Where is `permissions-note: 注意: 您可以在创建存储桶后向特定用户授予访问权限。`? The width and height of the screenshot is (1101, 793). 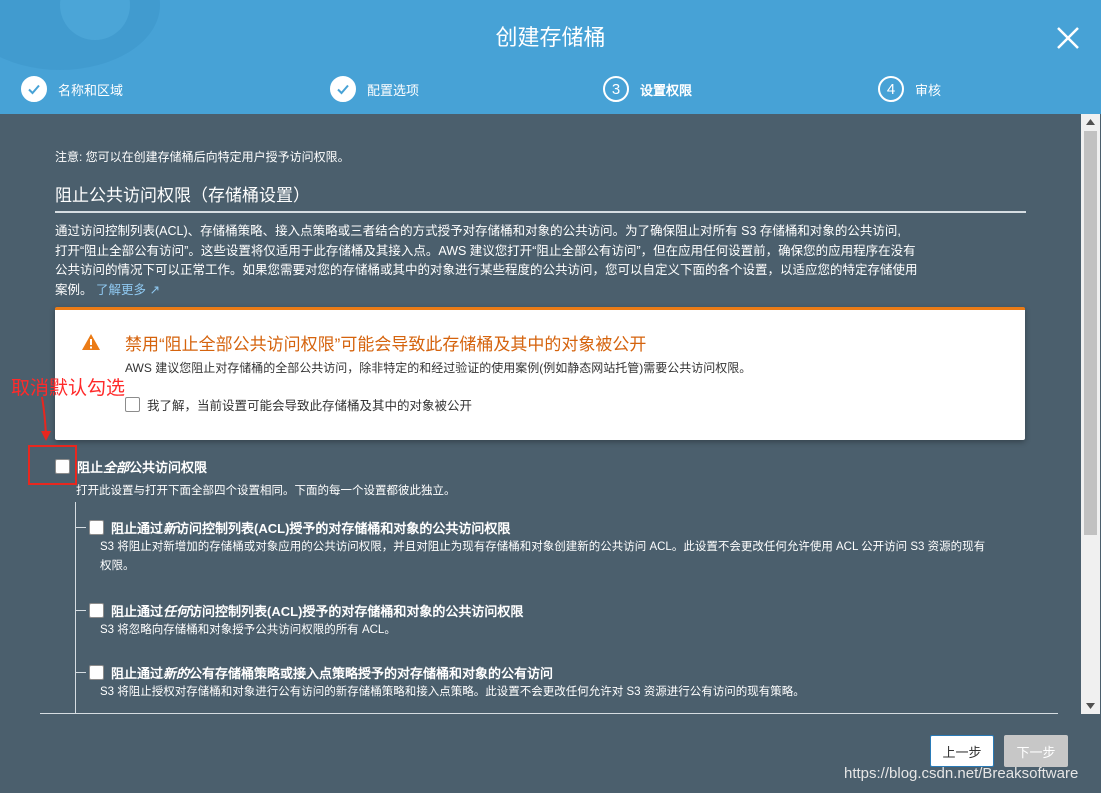 permissions-note: 注意: 您可以在创建存储桶后向特定用户授予访问权限。 is located at coordinates (202, 157).